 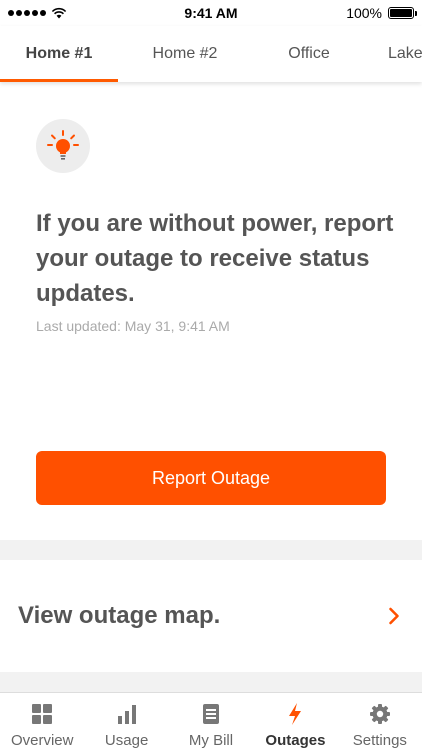 I want to click on nav-item-my-bill: My Bill, so click(x=211, y=721).